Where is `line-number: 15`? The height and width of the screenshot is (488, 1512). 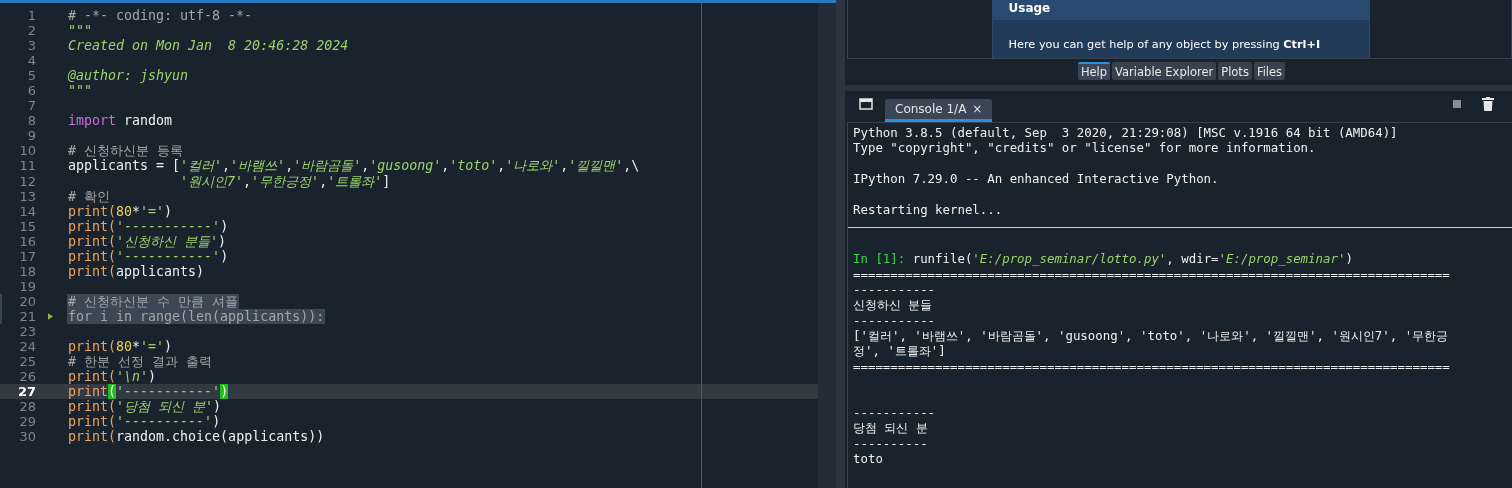 line-number: 15 is located at coordinates (27, 226).